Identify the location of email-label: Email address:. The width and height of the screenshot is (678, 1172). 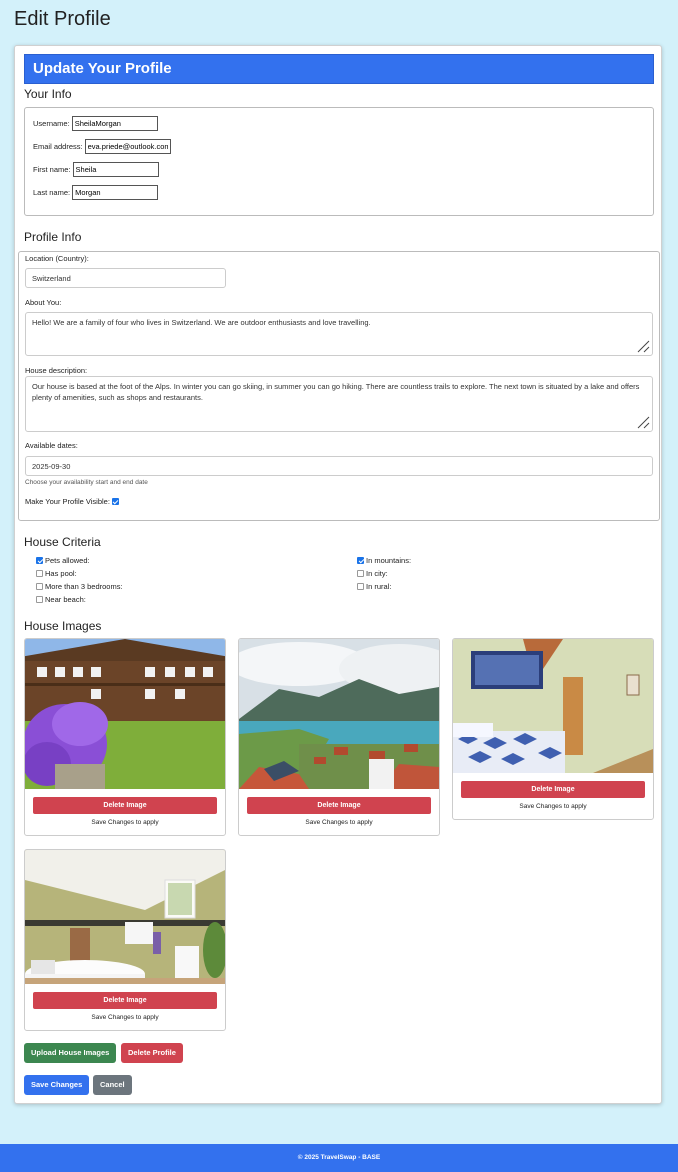
(58, 146).